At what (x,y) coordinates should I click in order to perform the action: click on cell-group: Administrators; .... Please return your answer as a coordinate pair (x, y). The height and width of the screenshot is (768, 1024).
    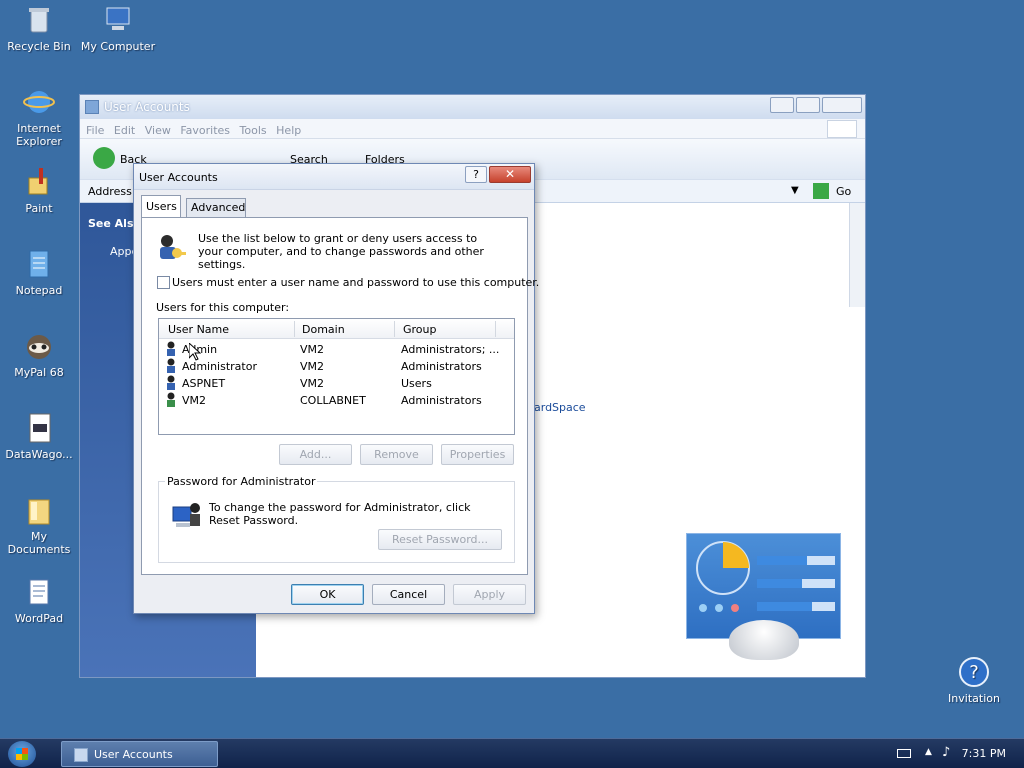
    Looking at the image, I should click on (450, 349).